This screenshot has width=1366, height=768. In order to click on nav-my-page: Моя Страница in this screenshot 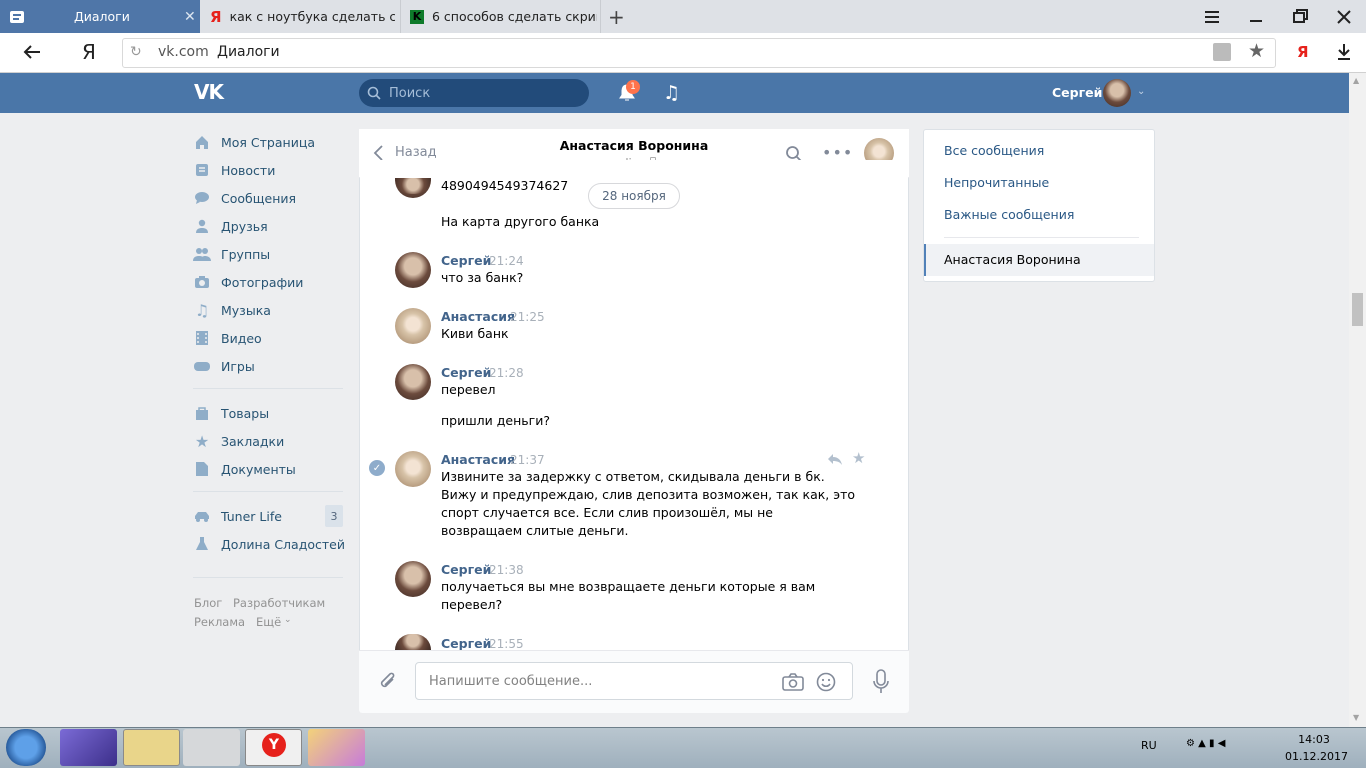, I will do `click(269, 142)`.